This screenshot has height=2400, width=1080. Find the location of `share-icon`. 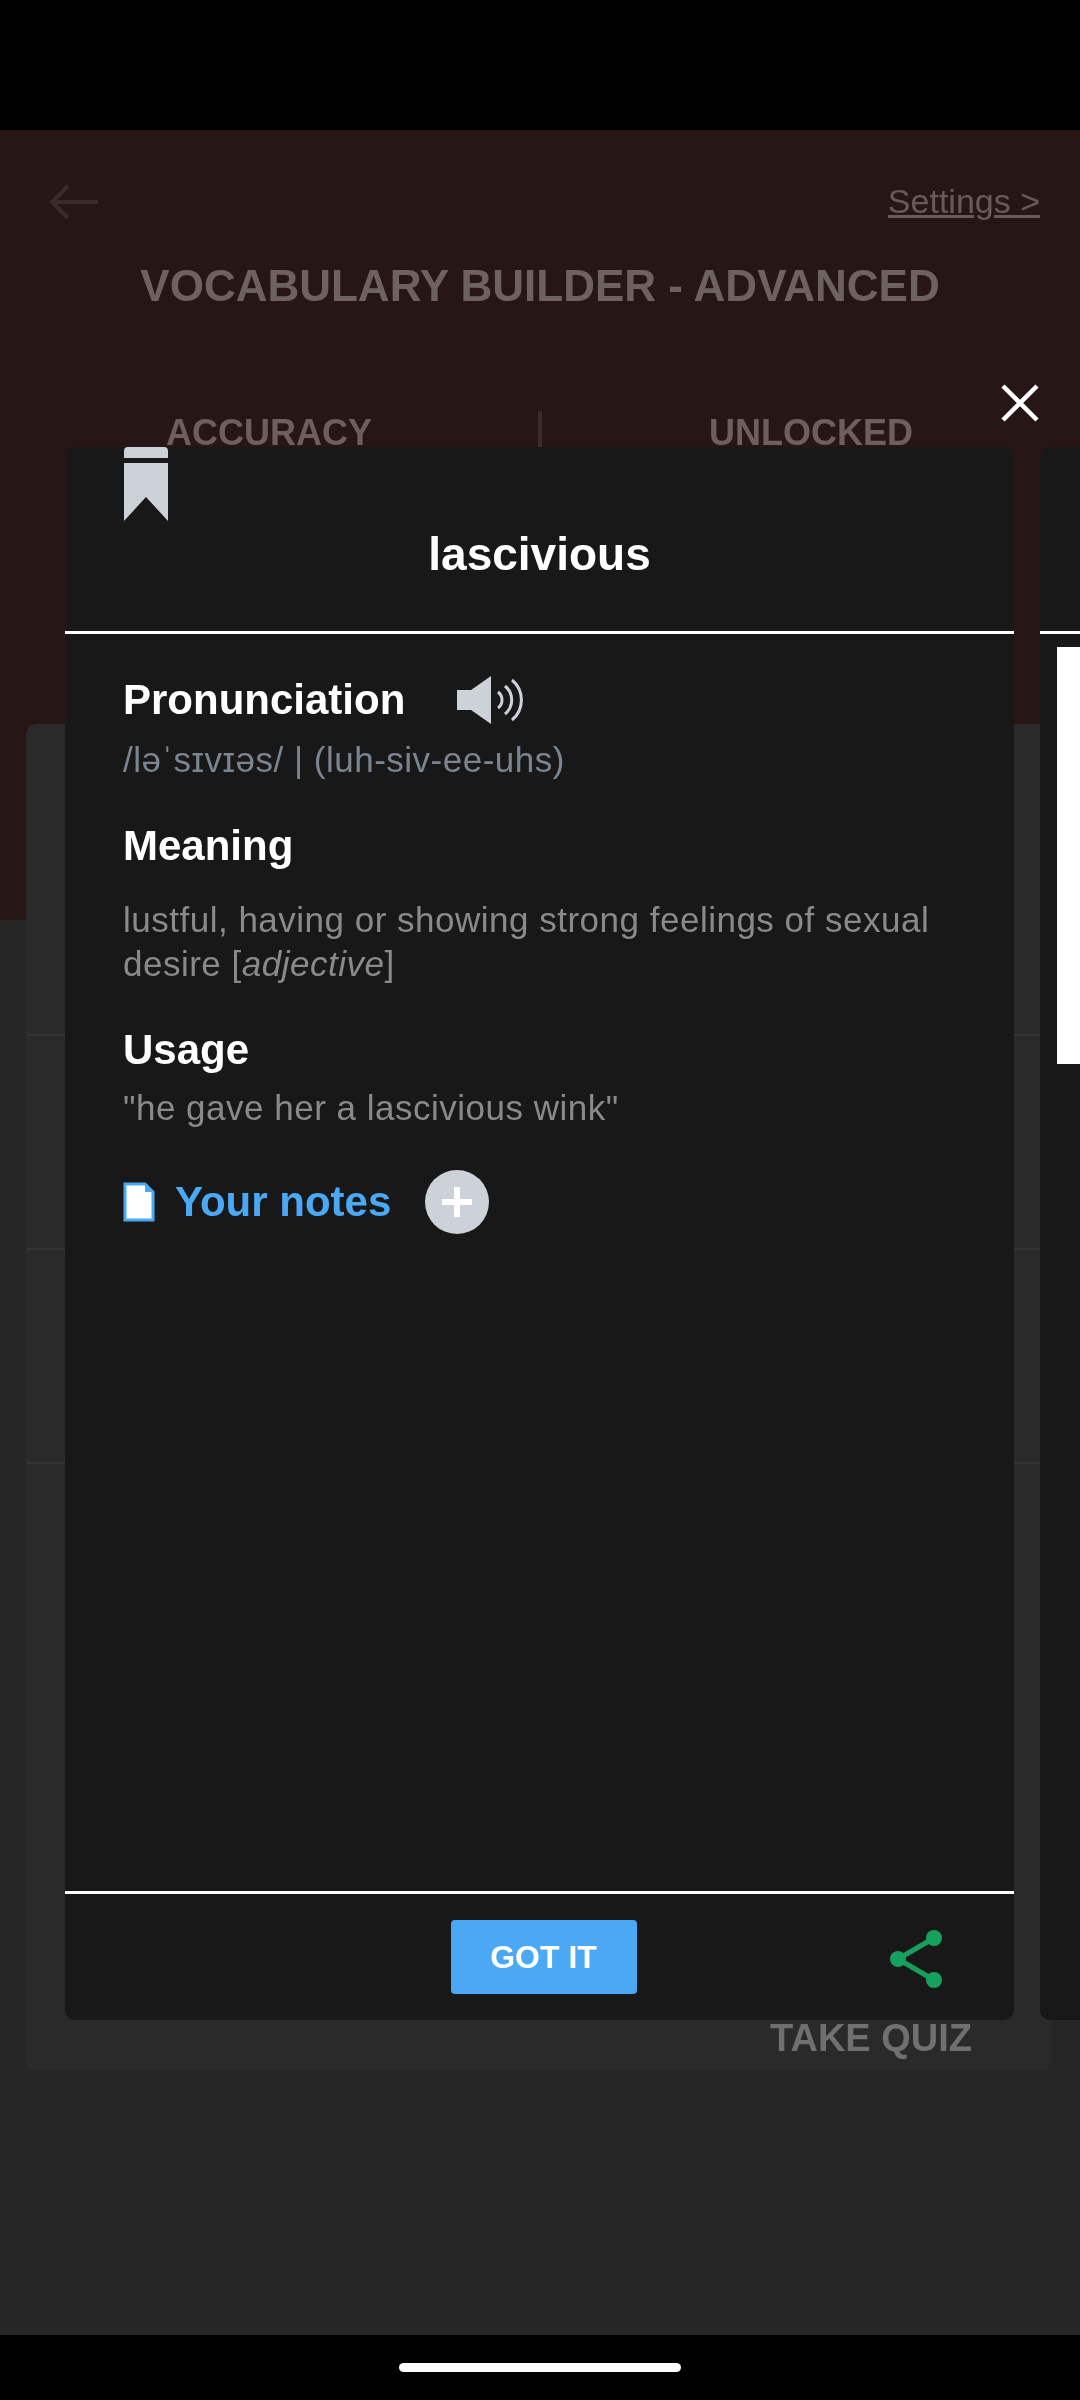

share-icon is located at coordinates (916, 1959).